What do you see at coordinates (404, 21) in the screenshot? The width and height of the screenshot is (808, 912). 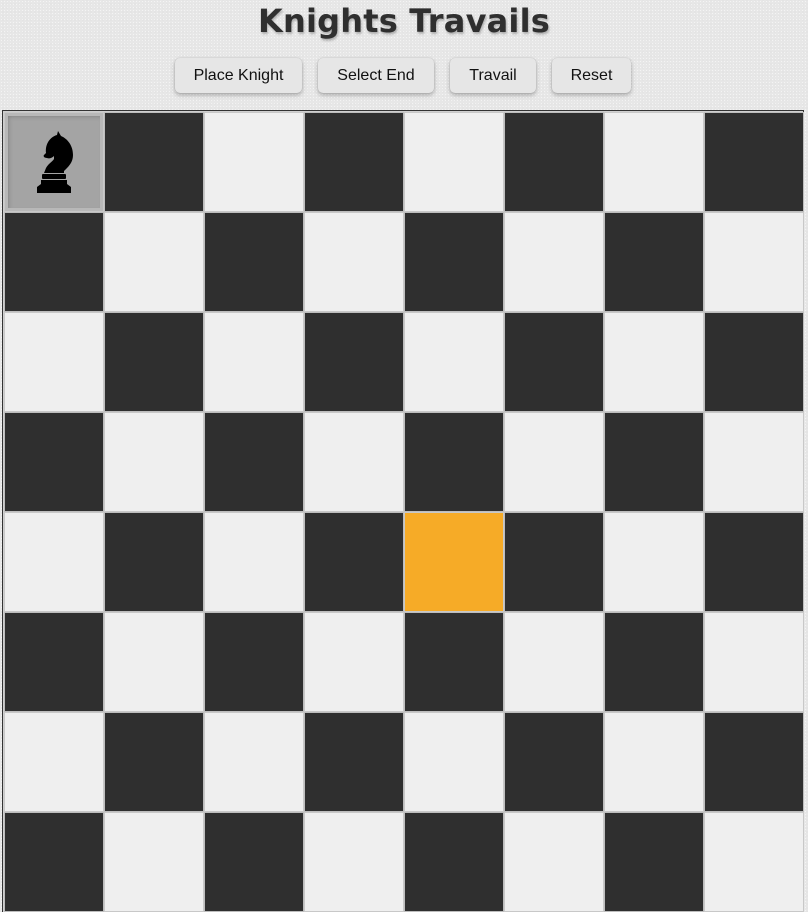 I see `page-title: Knights Travails` at bounding box center [404, 21].